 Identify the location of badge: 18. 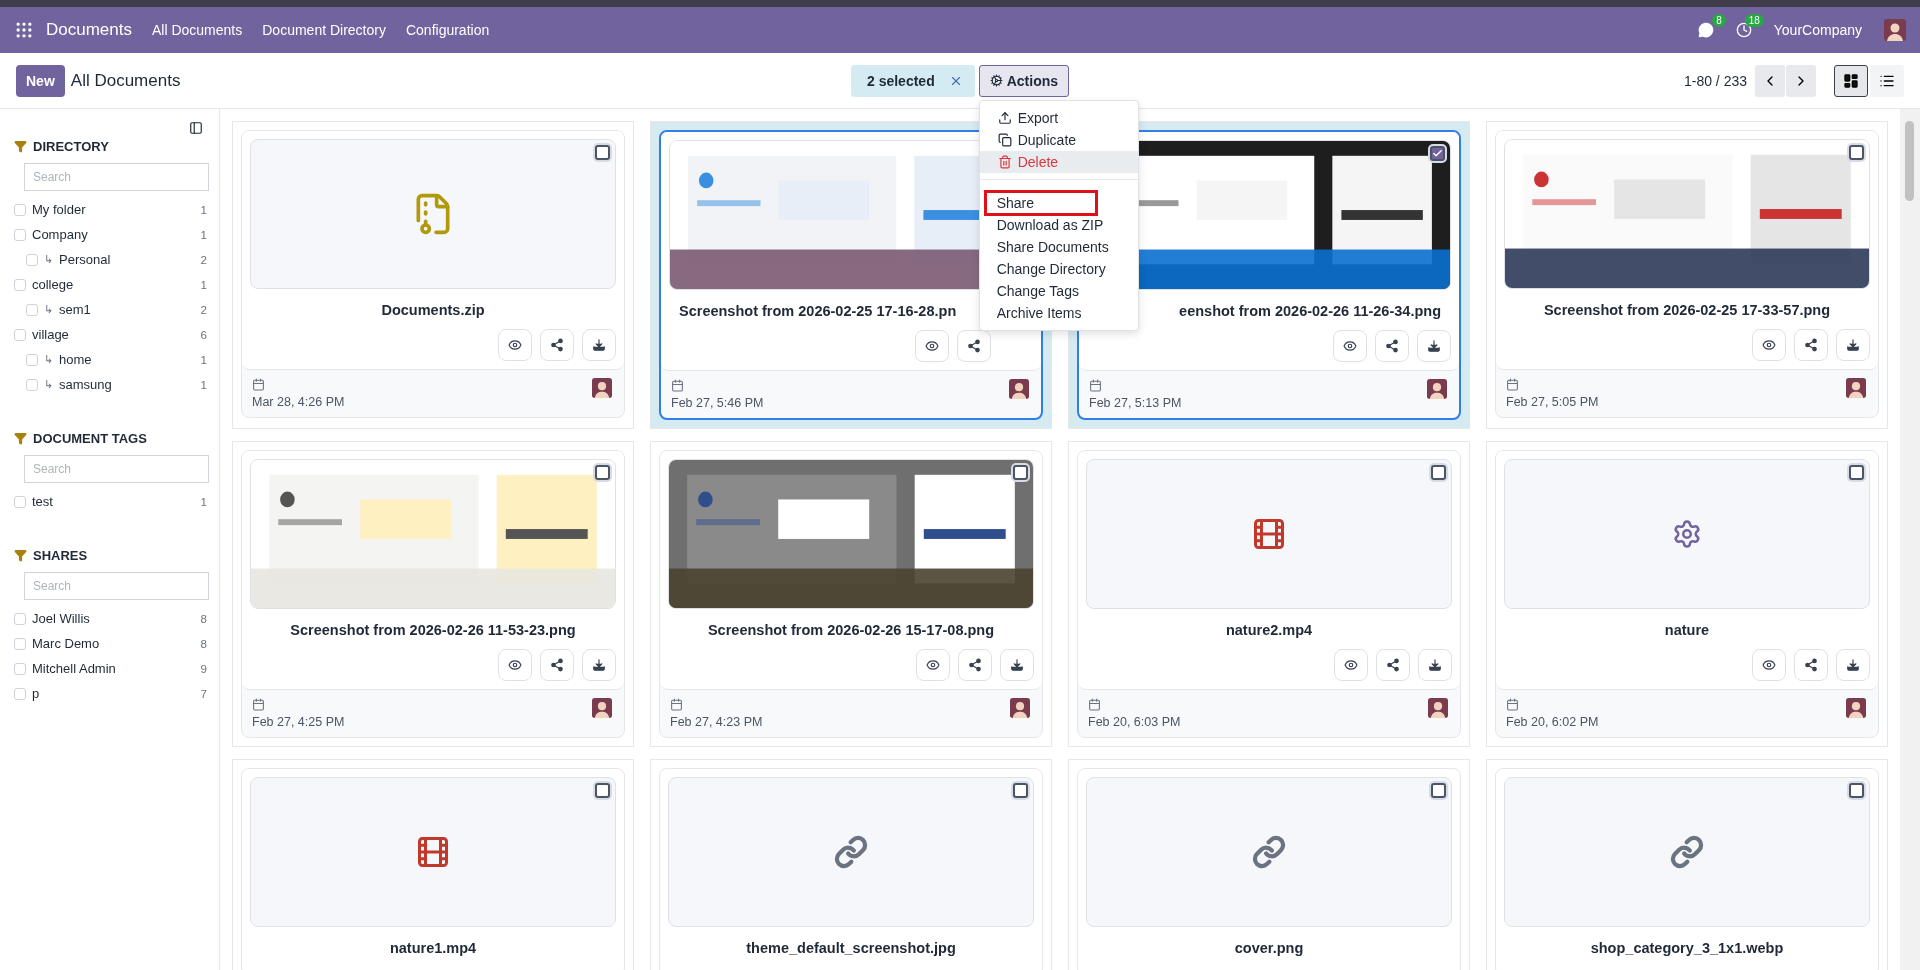
(1754, 20).